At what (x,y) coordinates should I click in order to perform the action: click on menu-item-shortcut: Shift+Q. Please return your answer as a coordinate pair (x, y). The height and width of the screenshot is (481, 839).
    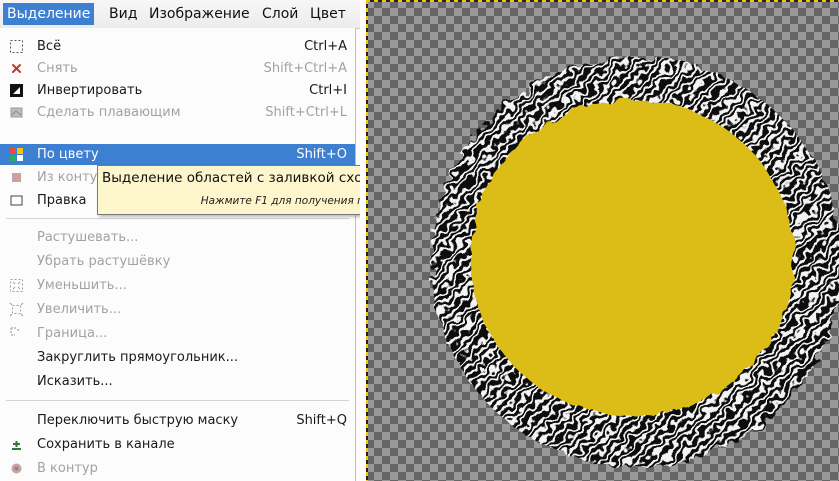
    Looking at the image, I should click on (321, 420).